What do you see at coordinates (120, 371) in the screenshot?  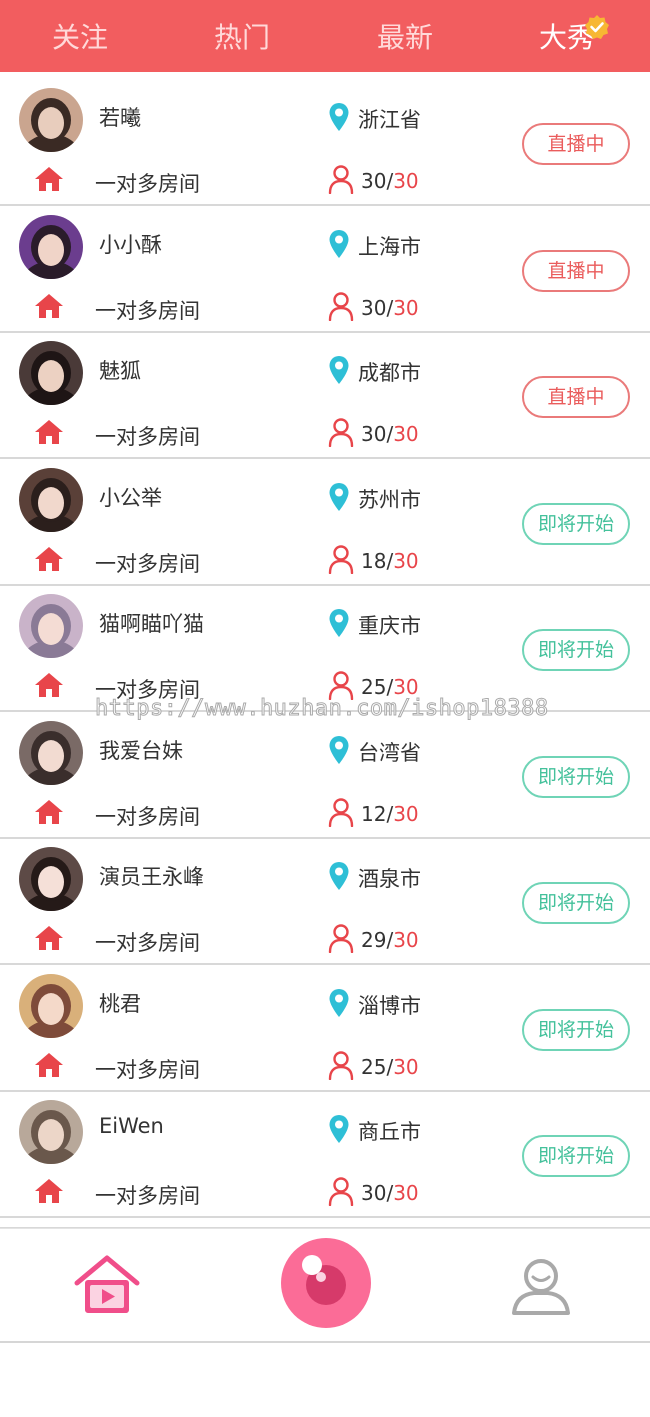 I see `streamer-name: 魅狐` at bounding box center [120, 371].